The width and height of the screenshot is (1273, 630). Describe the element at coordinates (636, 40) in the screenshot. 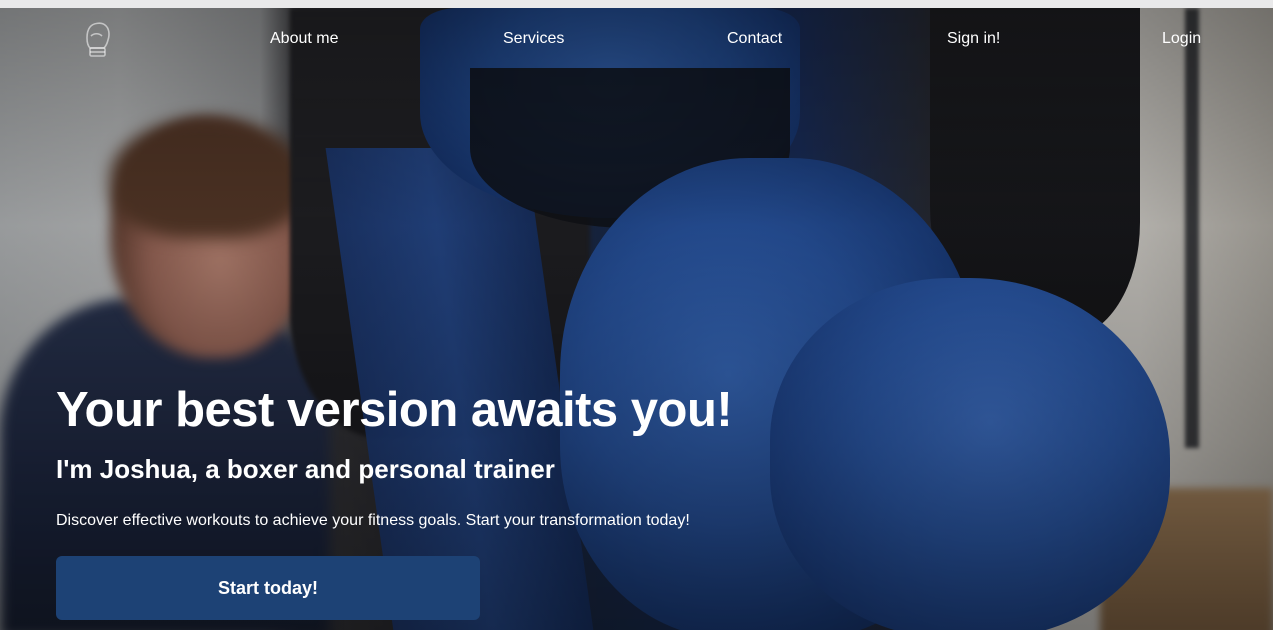

I see `top-navigation: About me Services Contact Sign in! Login` at that location.